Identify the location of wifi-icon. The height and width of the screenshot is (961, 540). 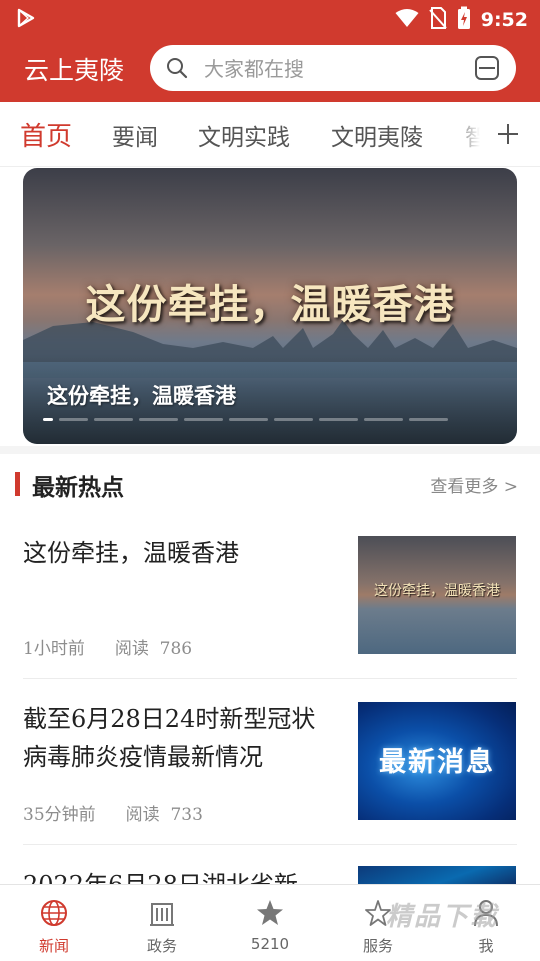
(407, 20).